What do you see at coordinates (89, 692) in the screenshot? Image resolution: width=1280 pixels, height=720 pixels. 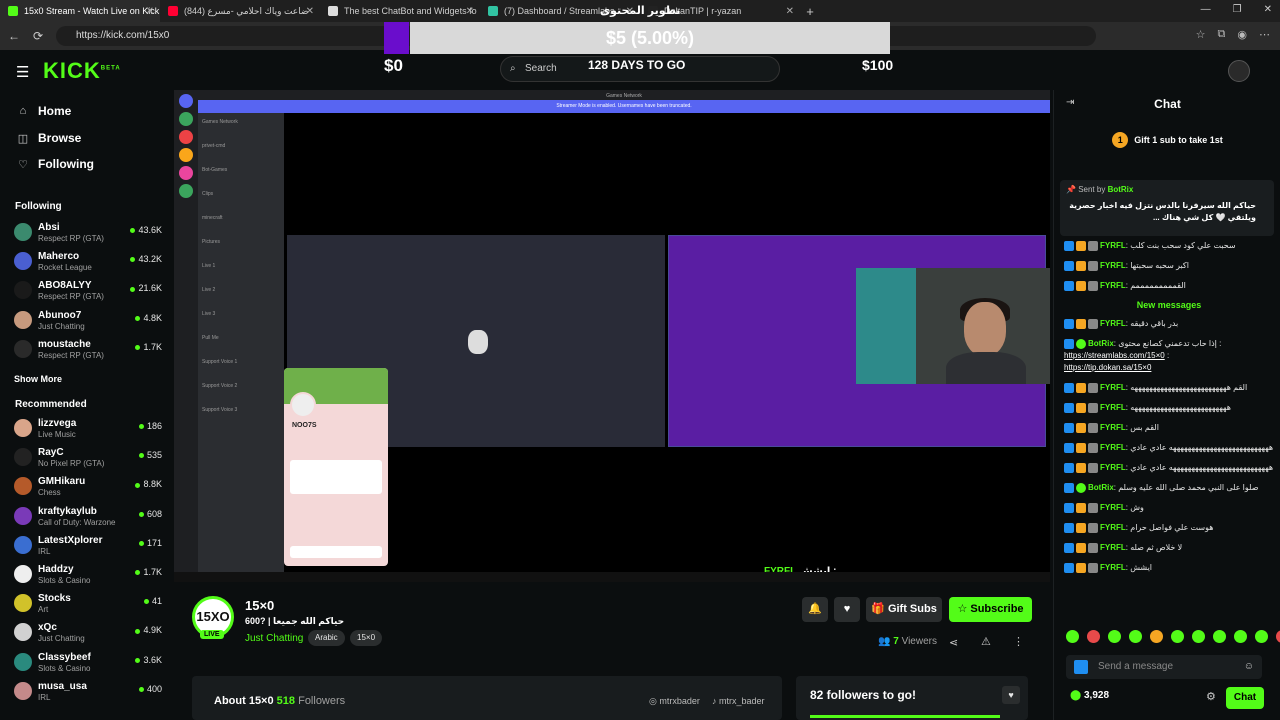 I see `sidebar-channel: musa_usa IRL 400` at bounding box center [89, 692].